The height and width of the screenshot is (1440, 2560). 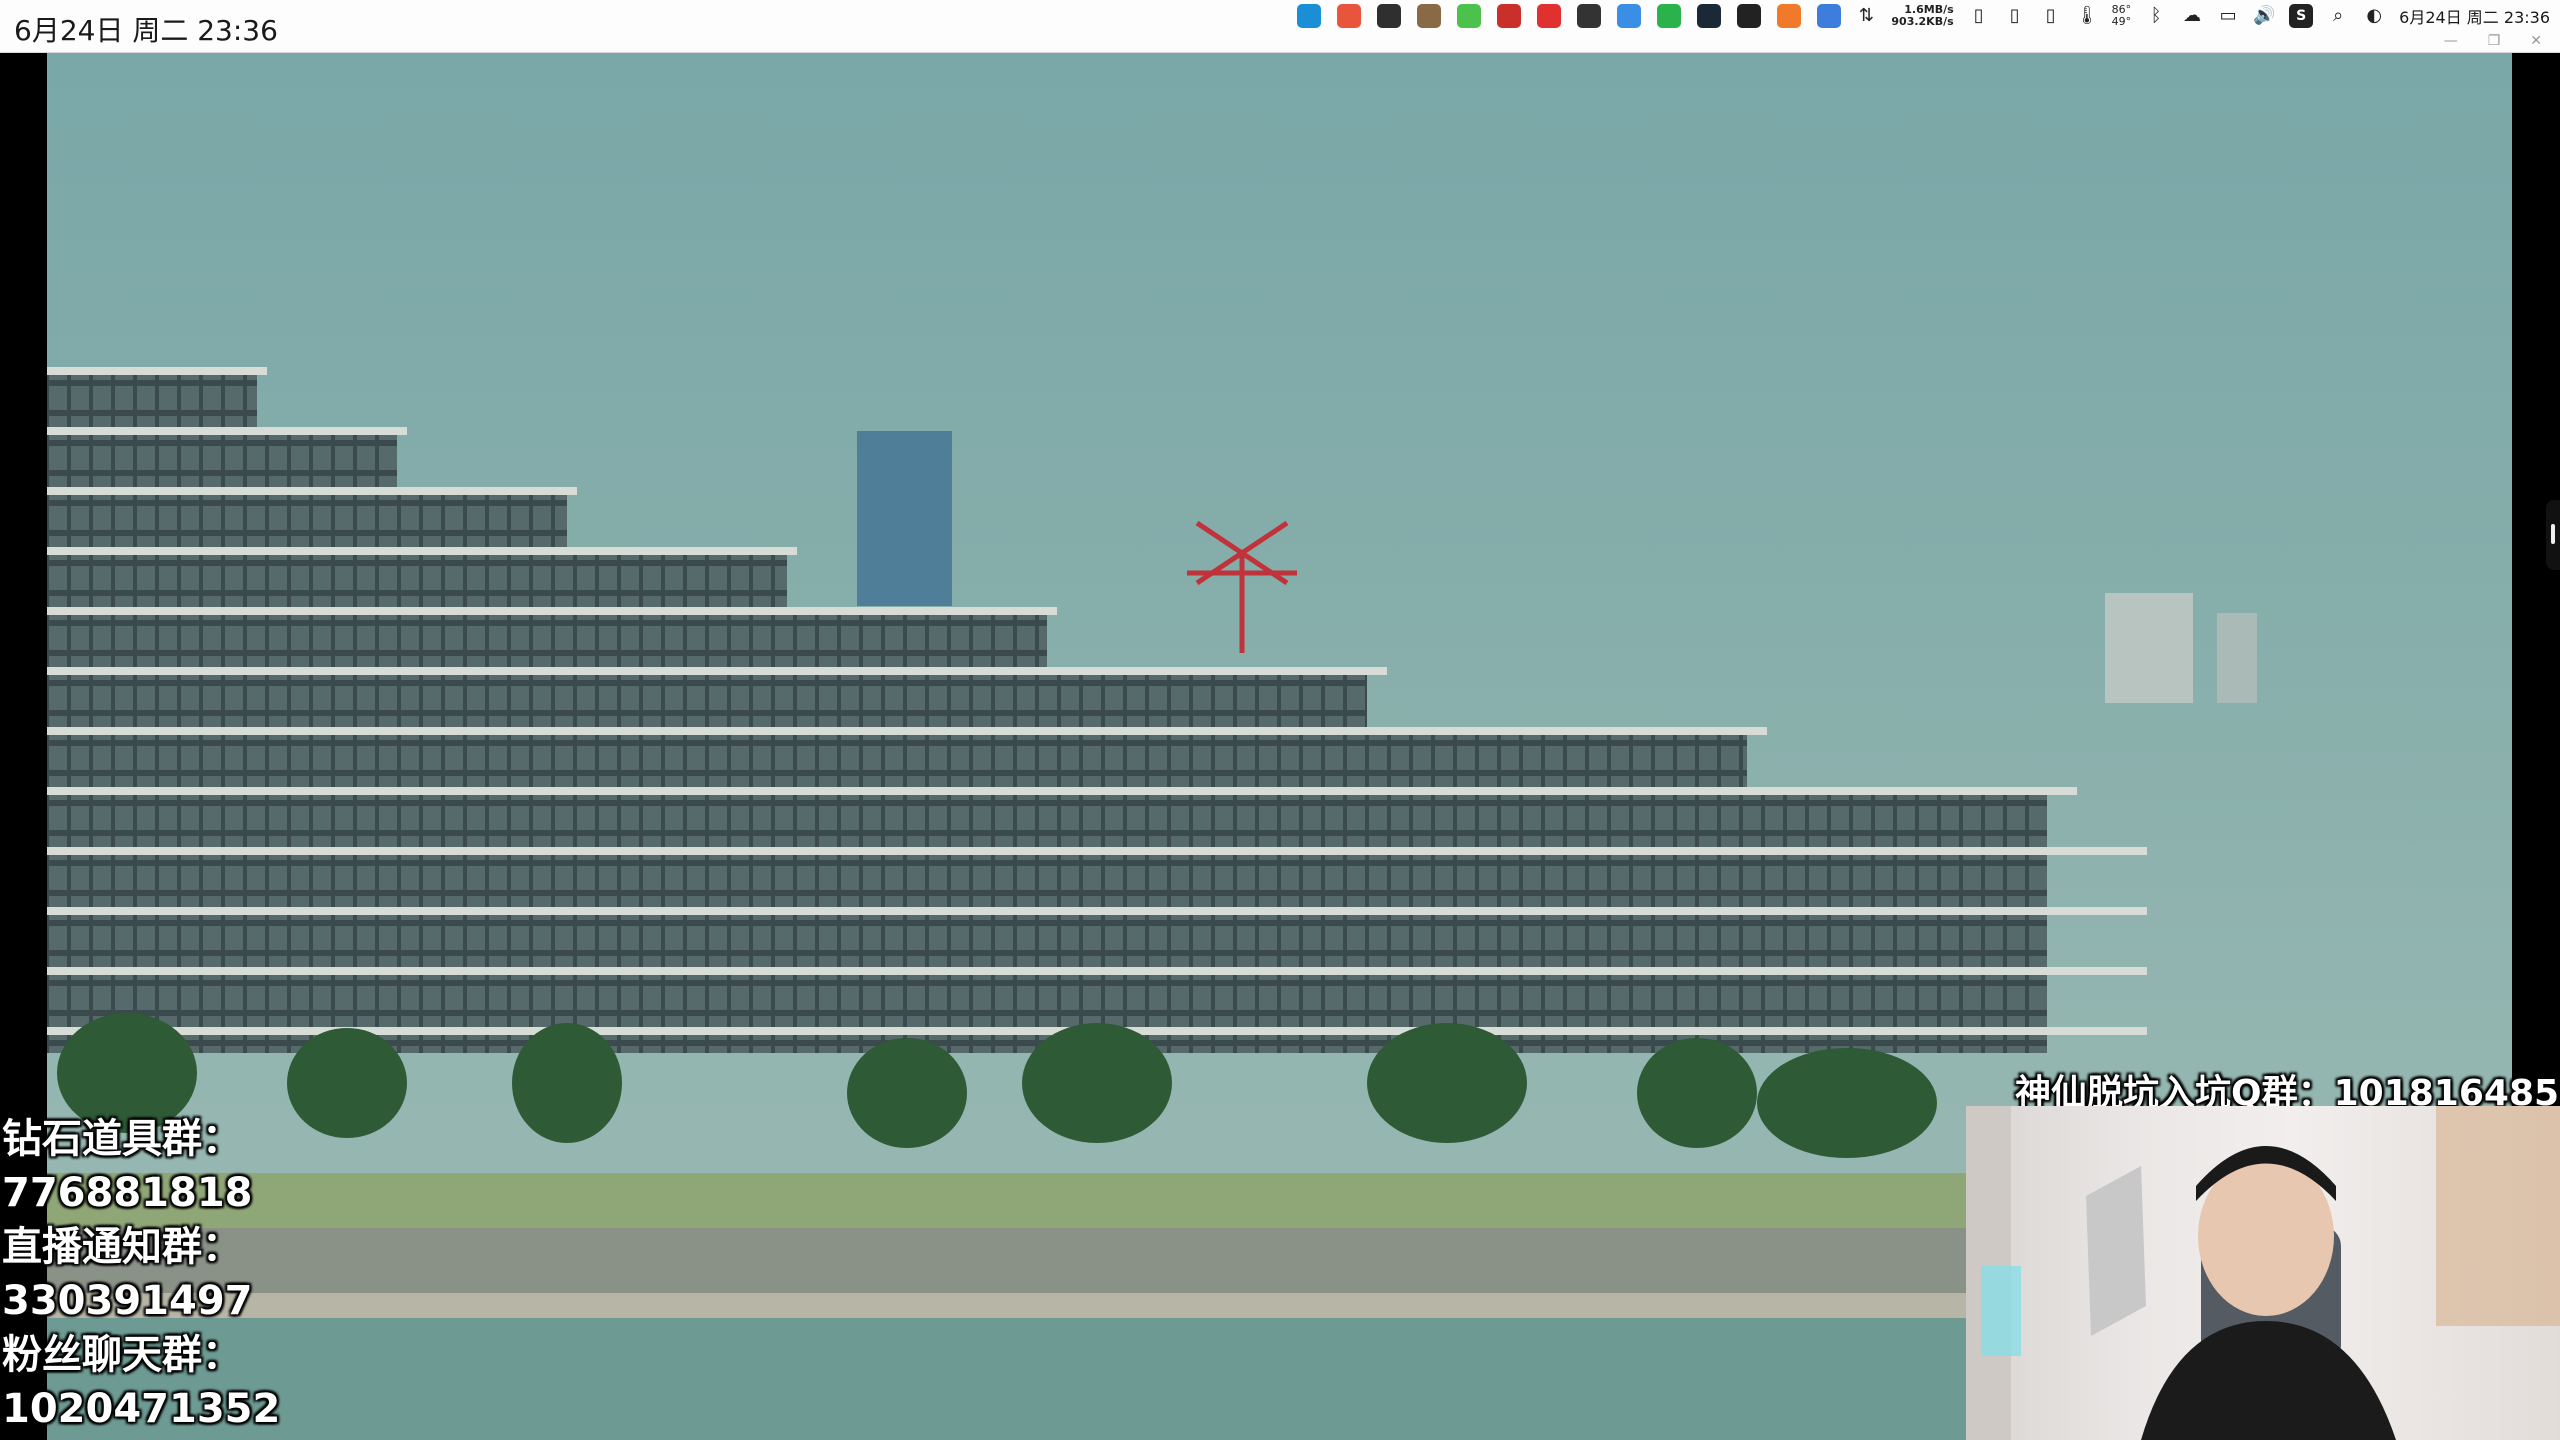 What do you see at coordinates (1922, 21) in the screenshot?
I see `net-down-speed: 903.2KB/s` at bounding box center [1922, 21].